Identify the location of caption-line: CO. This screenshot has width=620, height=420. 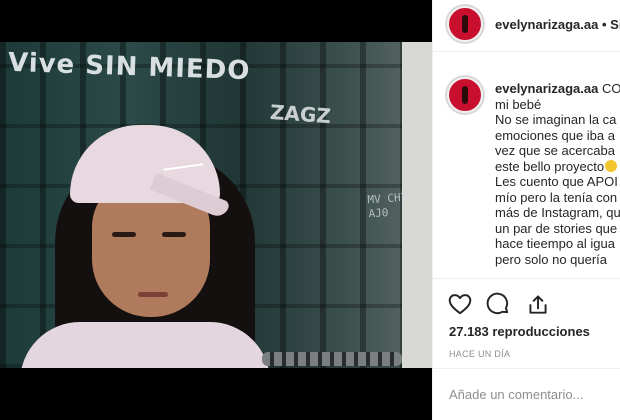
(610, 88).